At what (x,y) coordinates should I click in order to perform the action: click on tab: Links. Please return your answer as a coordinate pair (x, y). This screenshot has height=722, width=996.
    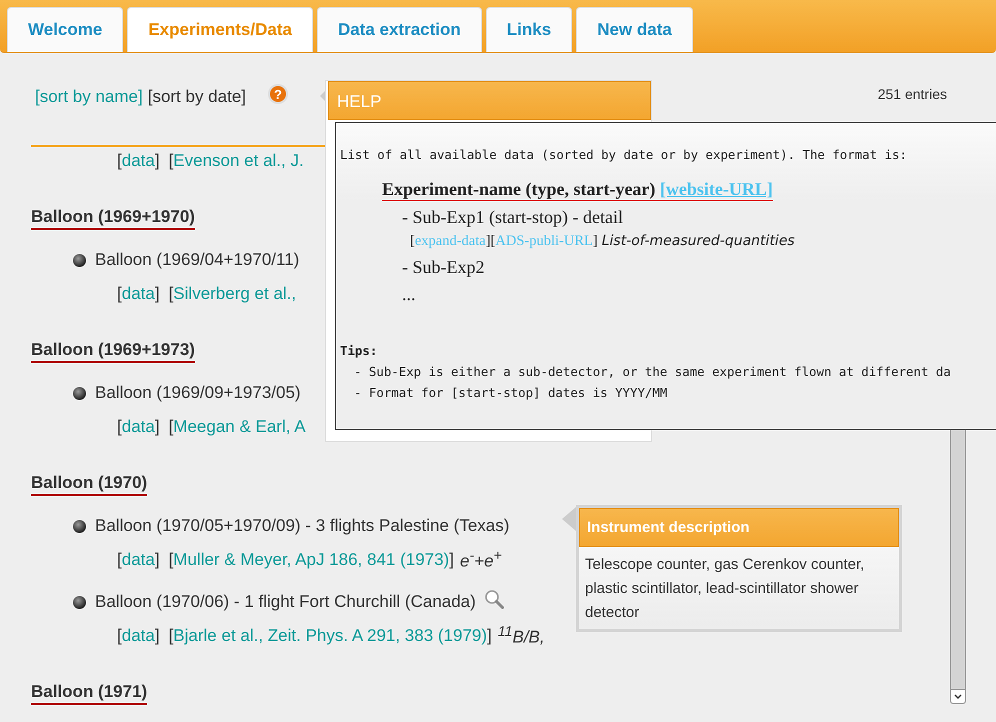
    Looking at the image, I should click on (529, 29).